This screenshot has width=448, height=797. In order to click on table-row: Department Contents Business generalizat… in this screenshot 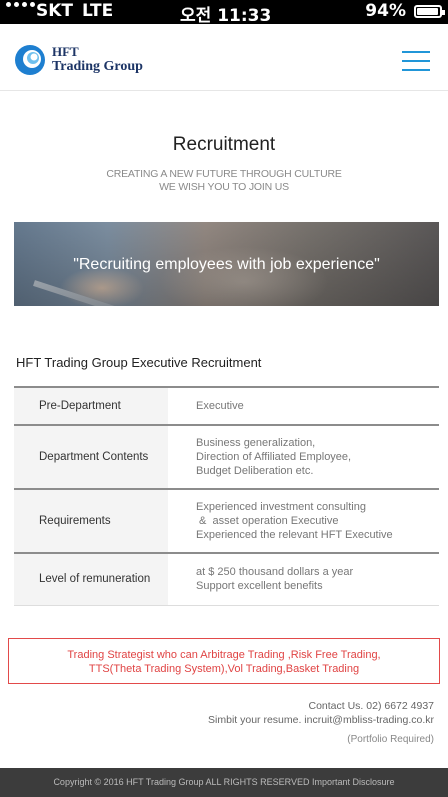, I will do `click(226, 457)`.